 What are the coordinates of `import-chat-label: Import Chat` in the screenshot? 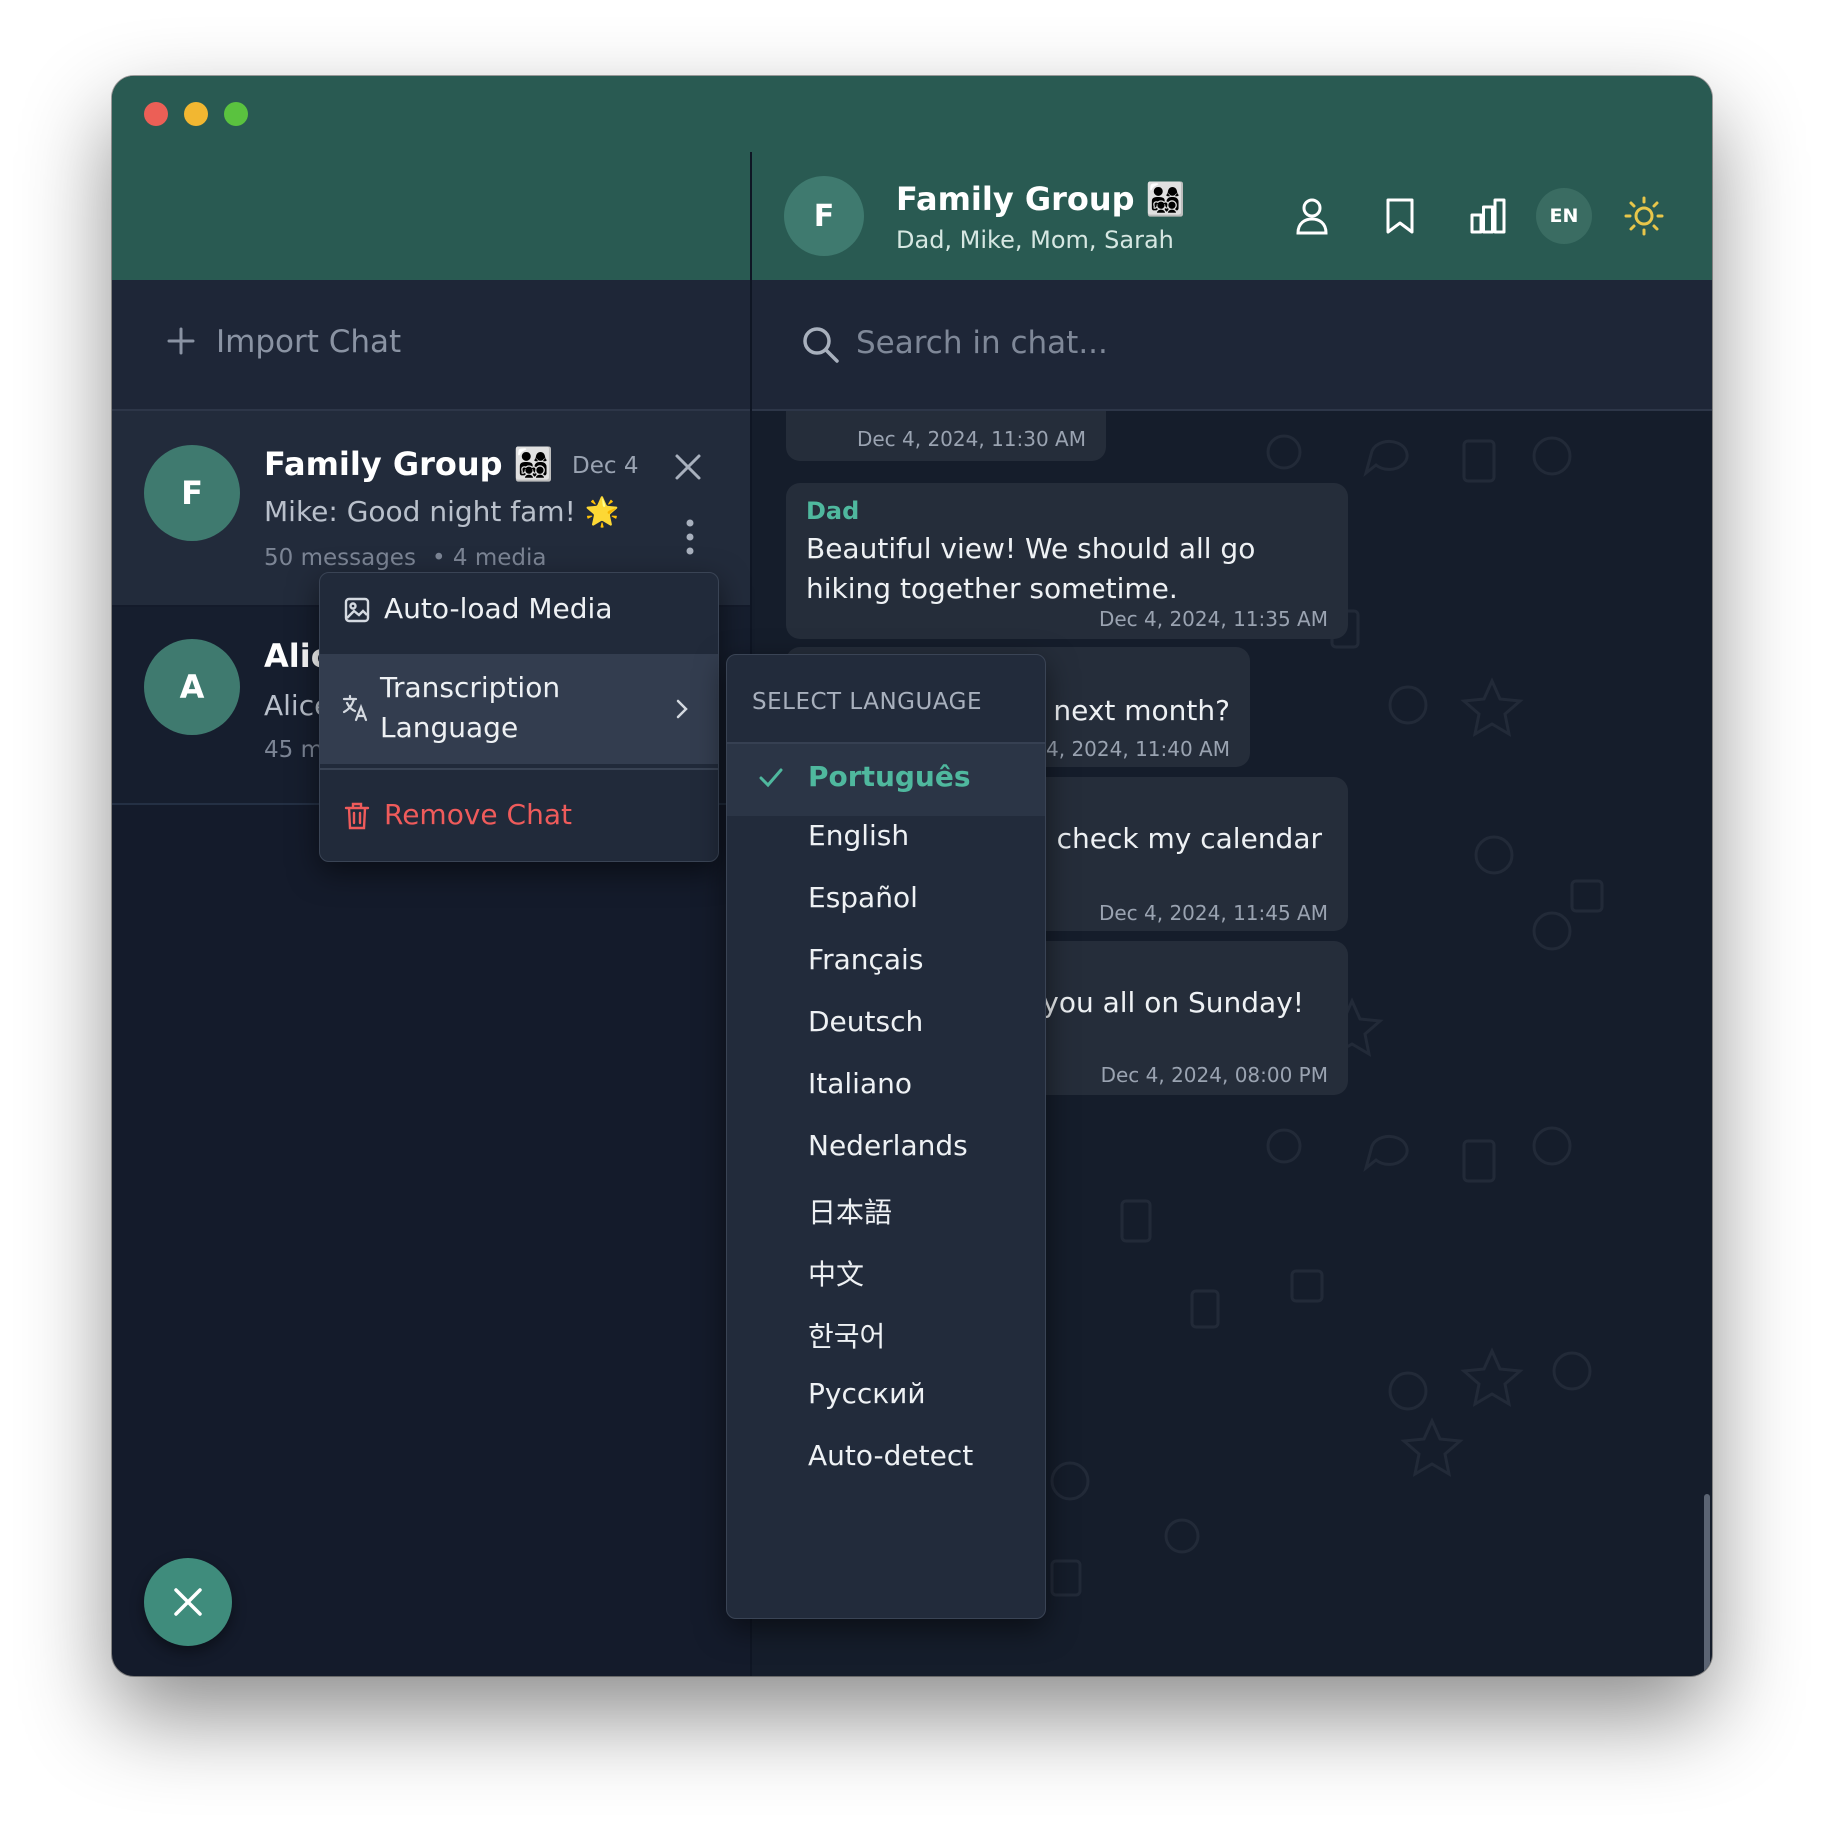 It's located at (309, 342).